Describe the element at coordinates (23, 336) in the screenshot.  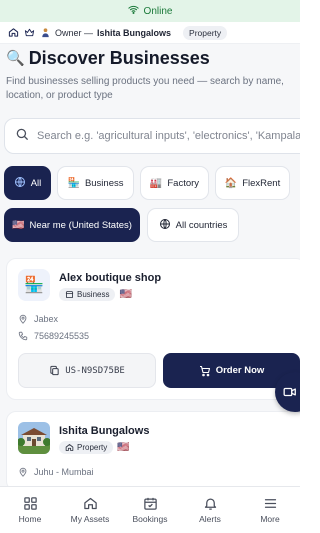
I see `phone-icon` at that location.